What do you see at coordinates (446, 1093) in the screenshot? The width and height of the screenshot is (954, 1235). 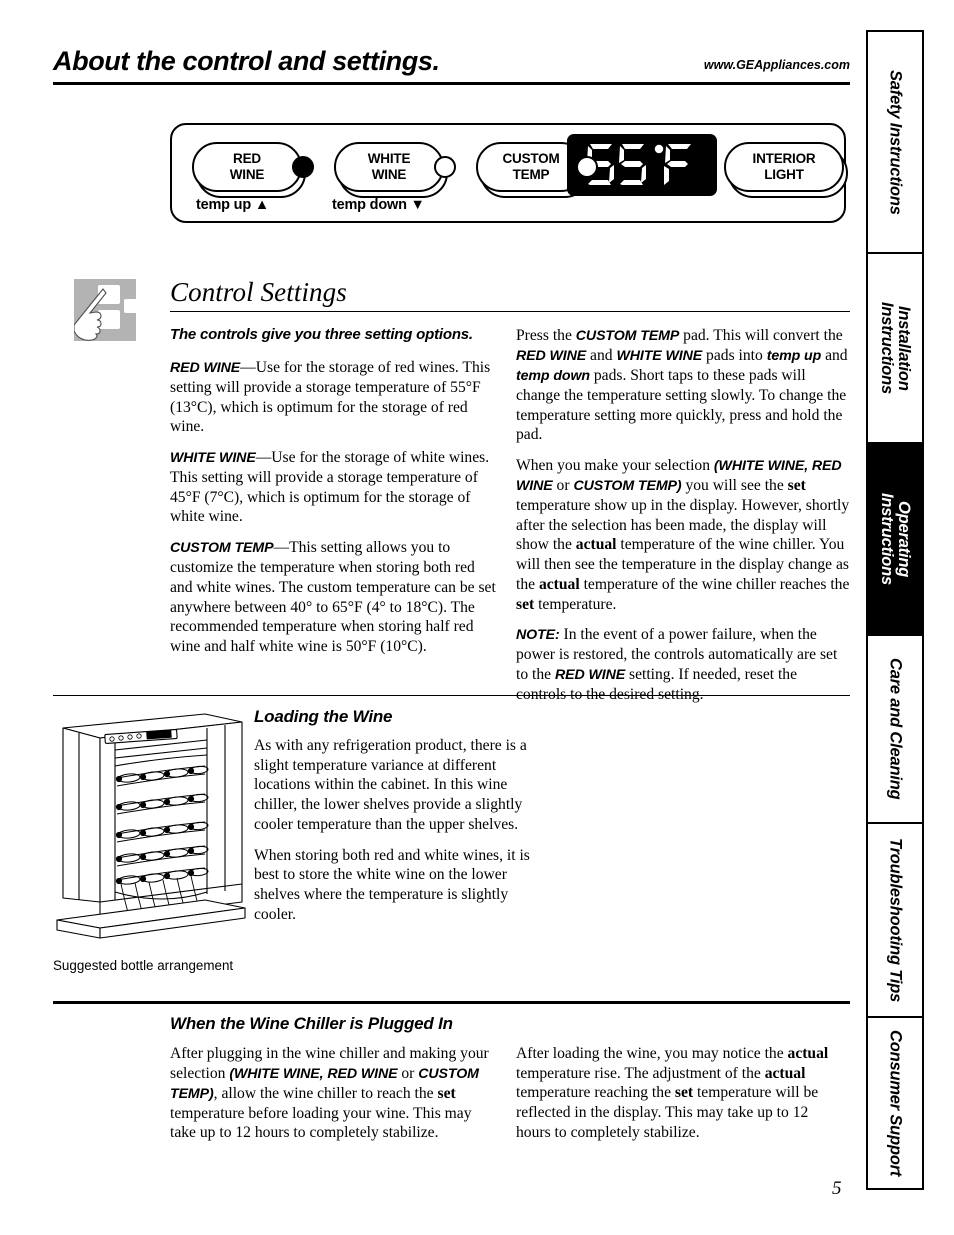 I see `plugged-left-set: set` at bounding box center [446, 1093].